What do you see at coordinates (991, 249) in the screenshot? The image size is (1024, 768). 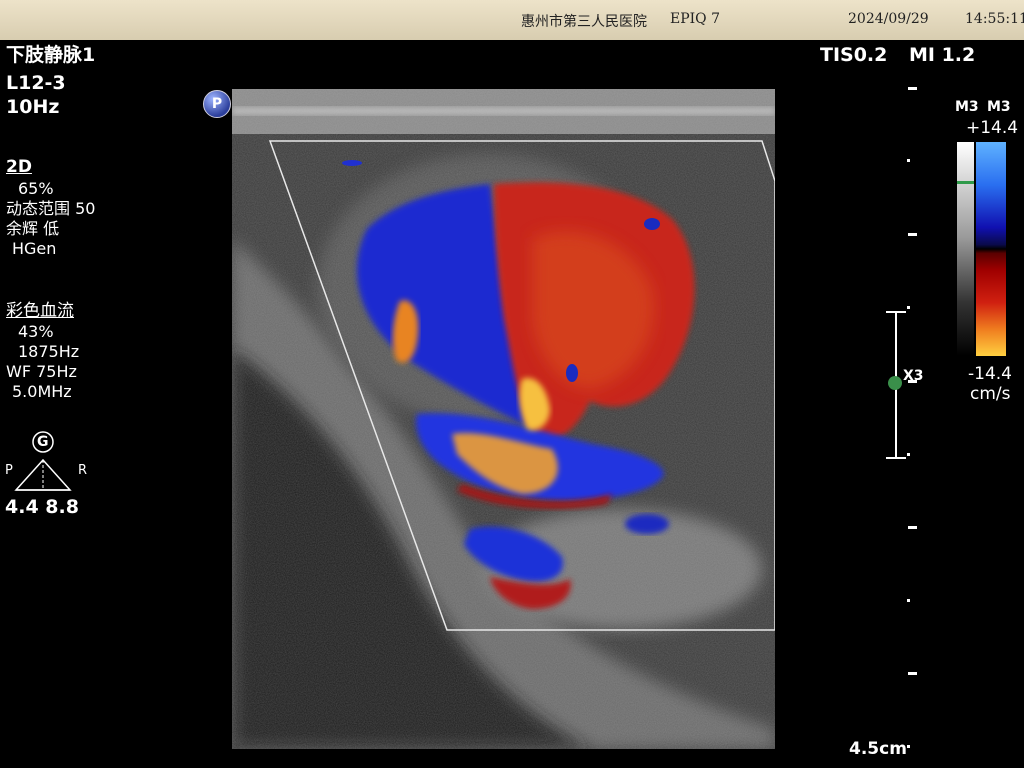 I see `color-velocity-bar` at bounding box center [991, 249].